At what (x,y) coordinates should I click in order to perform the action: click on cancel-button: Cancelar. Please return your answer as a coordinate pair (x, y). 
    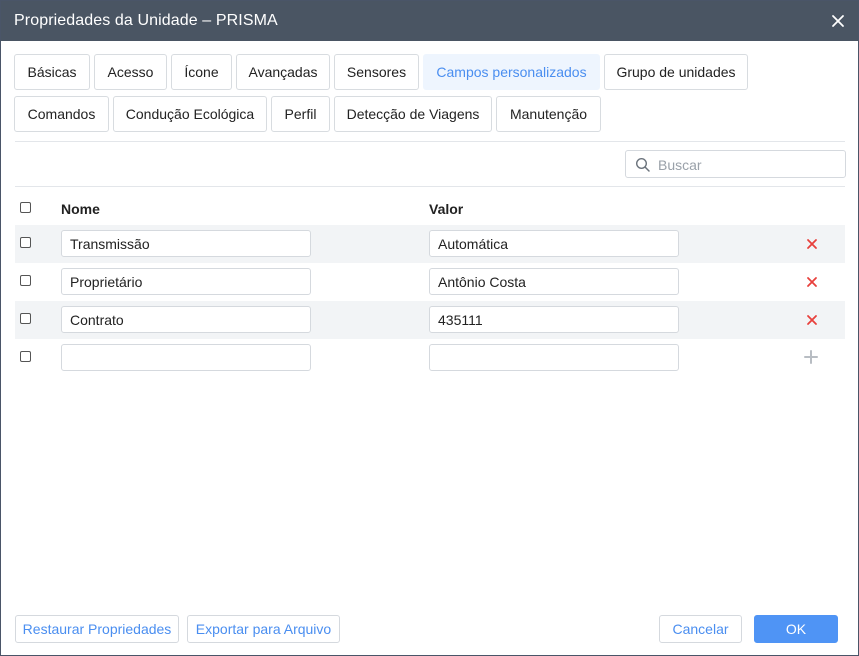
    Looking at the image, I should click on (700, 629).